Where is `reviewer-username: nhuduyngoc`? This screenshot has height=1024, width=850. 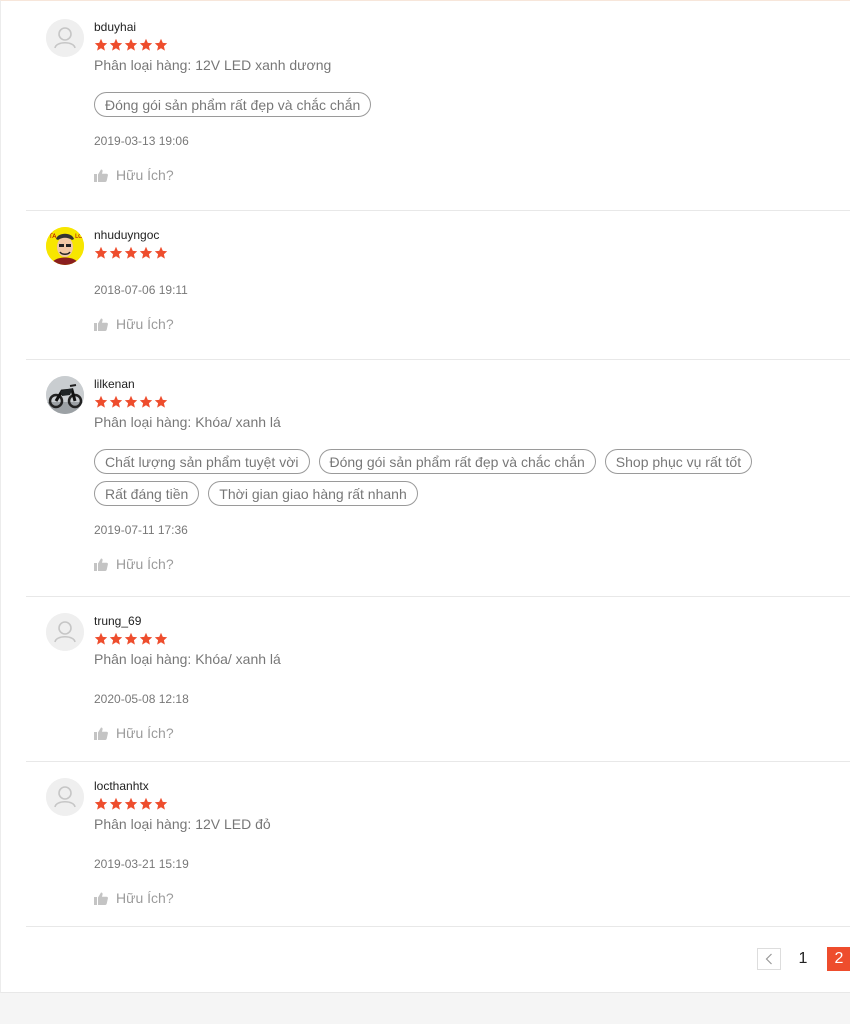 reviewer-username: nhuduyngoc is located at coordinates (472, 235).